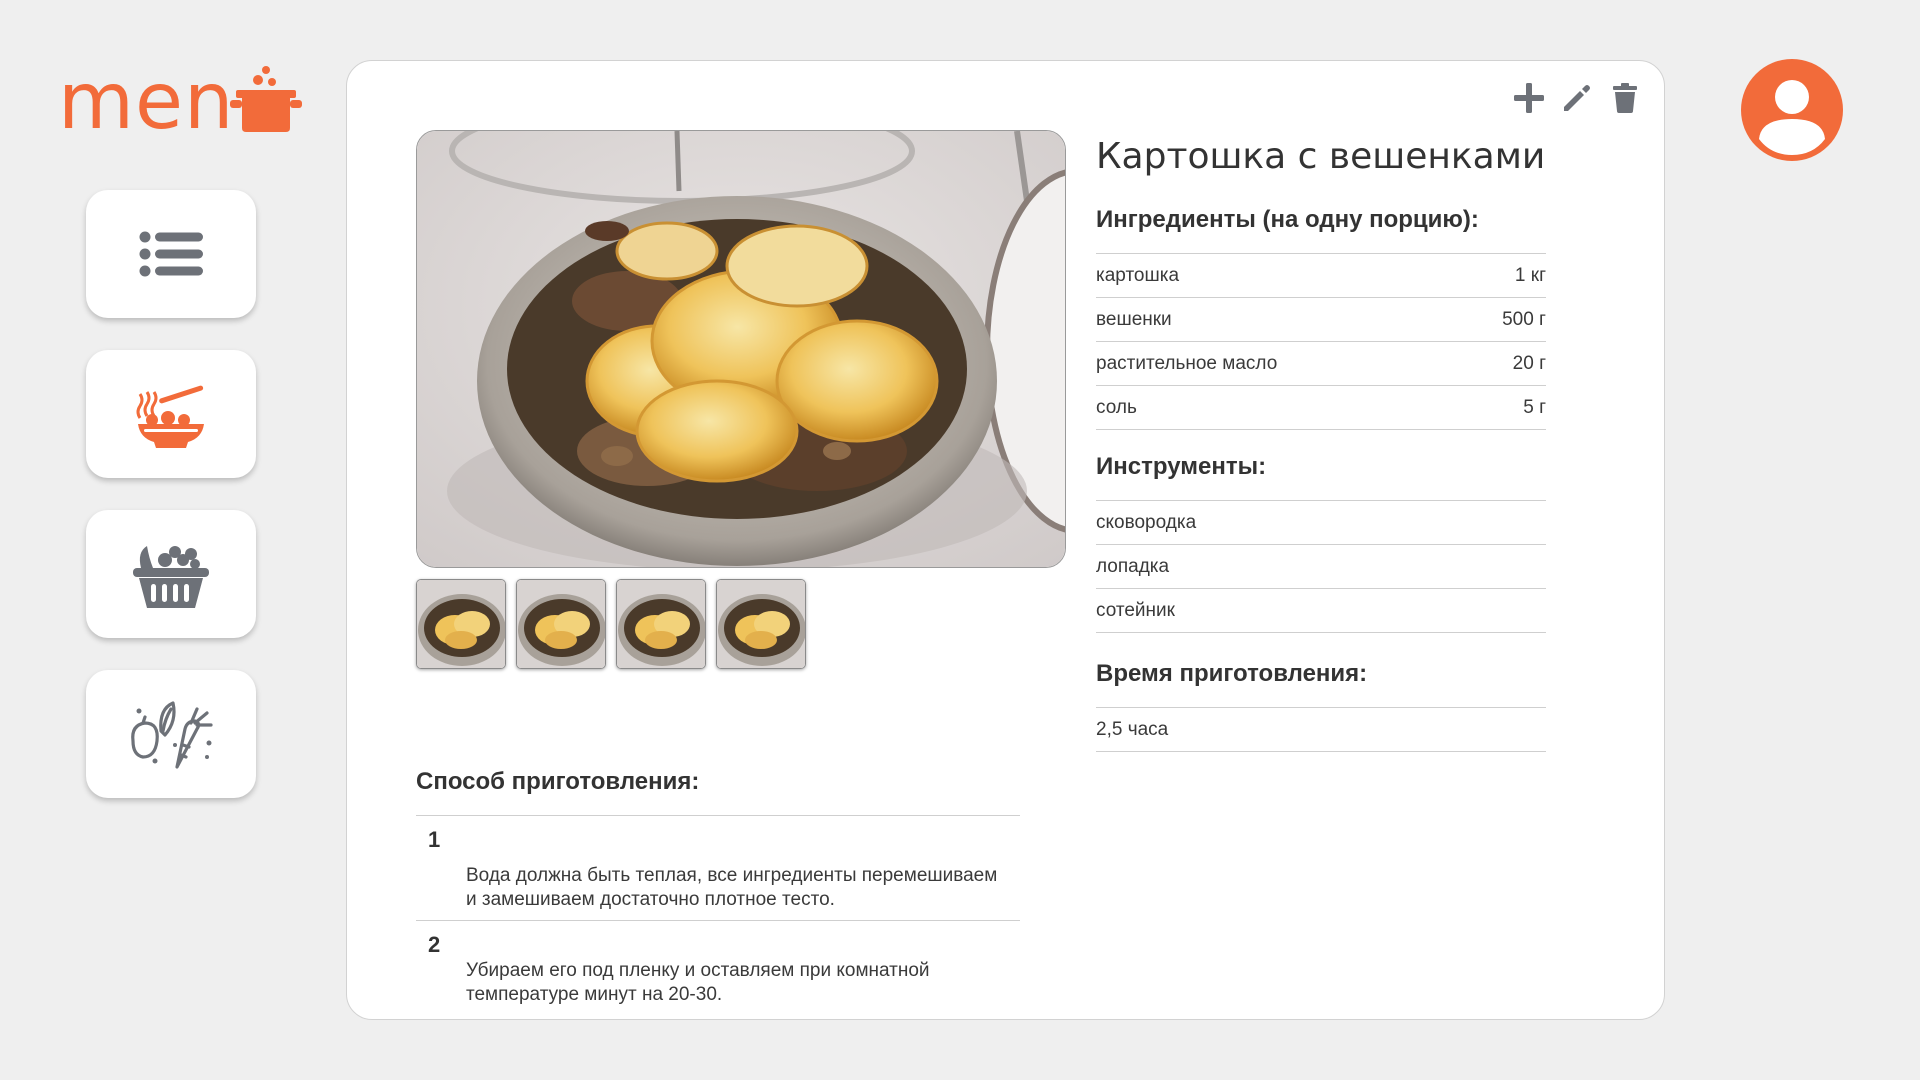 The image size is (1920, 1080). Describe the element at coordinates (1116, 407) in the screenshot. I see `ingredient-name: соль` at that location.